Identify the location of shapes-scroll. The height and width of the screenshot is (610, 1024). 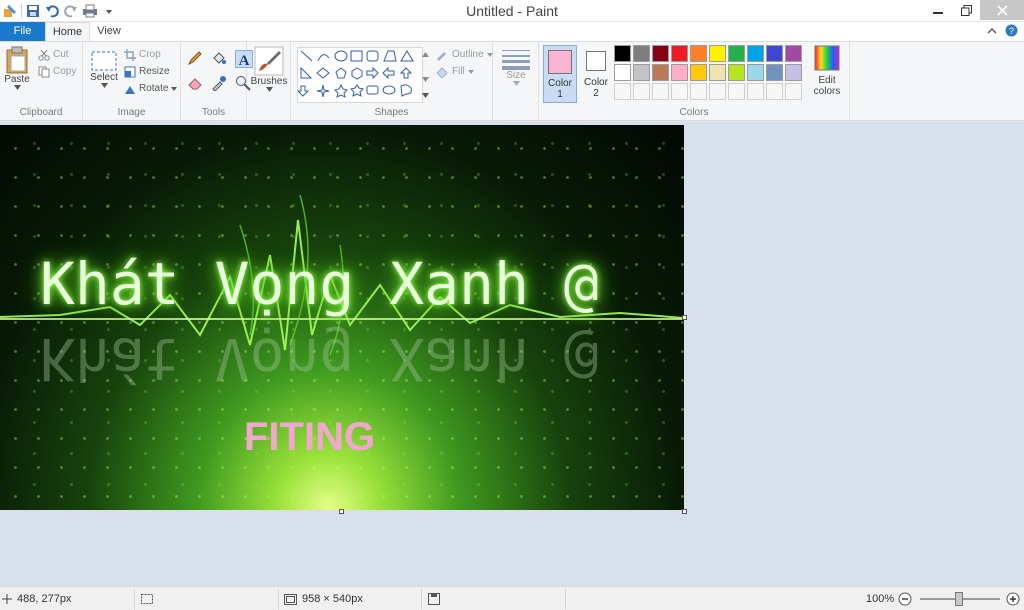
(425, 75).